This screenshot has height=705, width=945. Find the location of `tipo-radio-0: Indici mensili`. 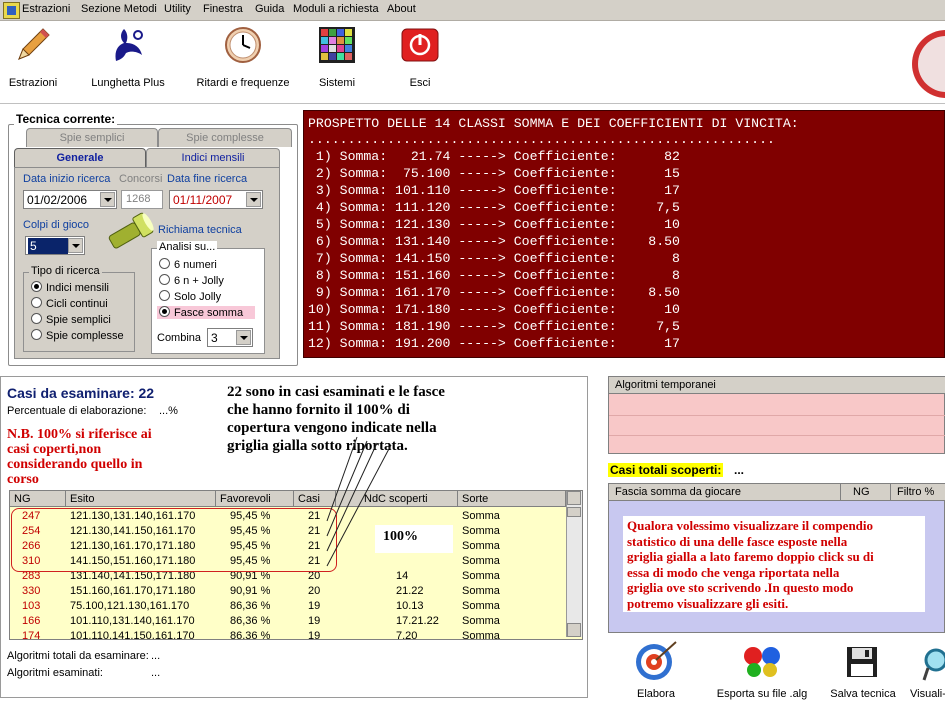

tipo-radio-0: Indici mensili is located at coordinates (70, 287).